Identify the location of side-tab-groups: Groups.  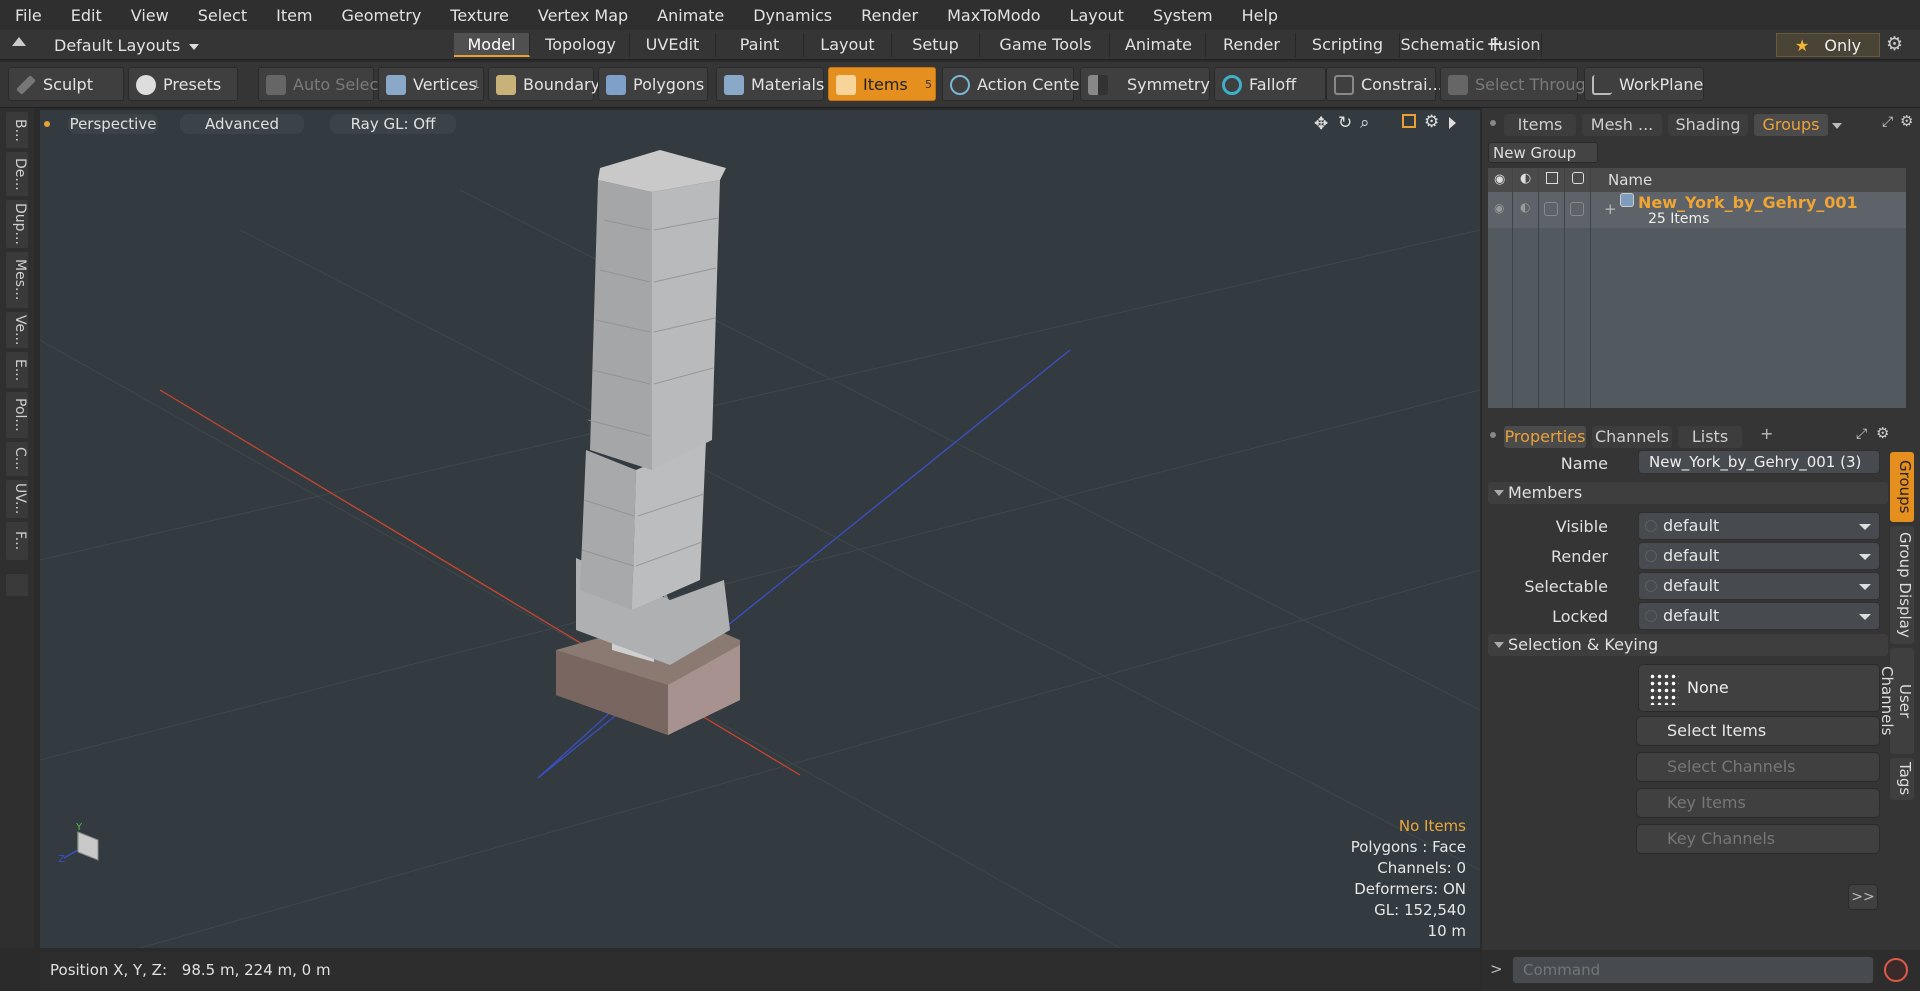
(1902, 487).